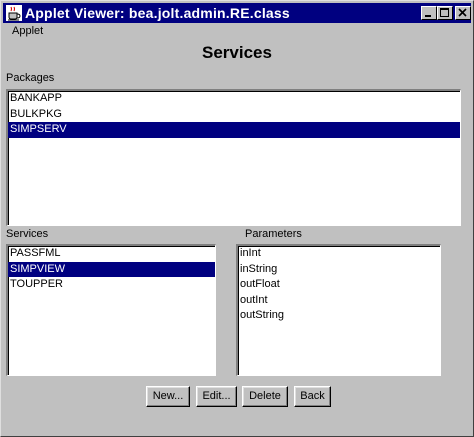  I want to click on service-item-passfml: PASSFML, so click(111, 254).